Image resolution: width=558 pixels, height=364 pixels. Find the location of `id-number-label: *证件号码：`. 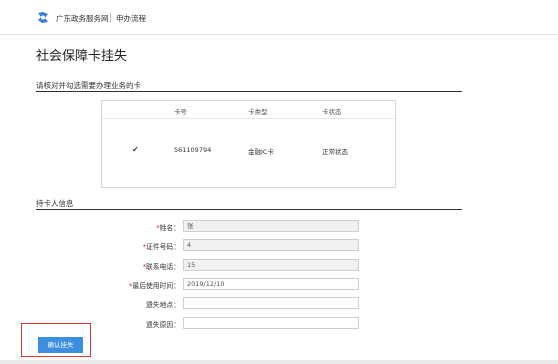

id-number-label: *证件号码： is located at coordinates (161, 247).